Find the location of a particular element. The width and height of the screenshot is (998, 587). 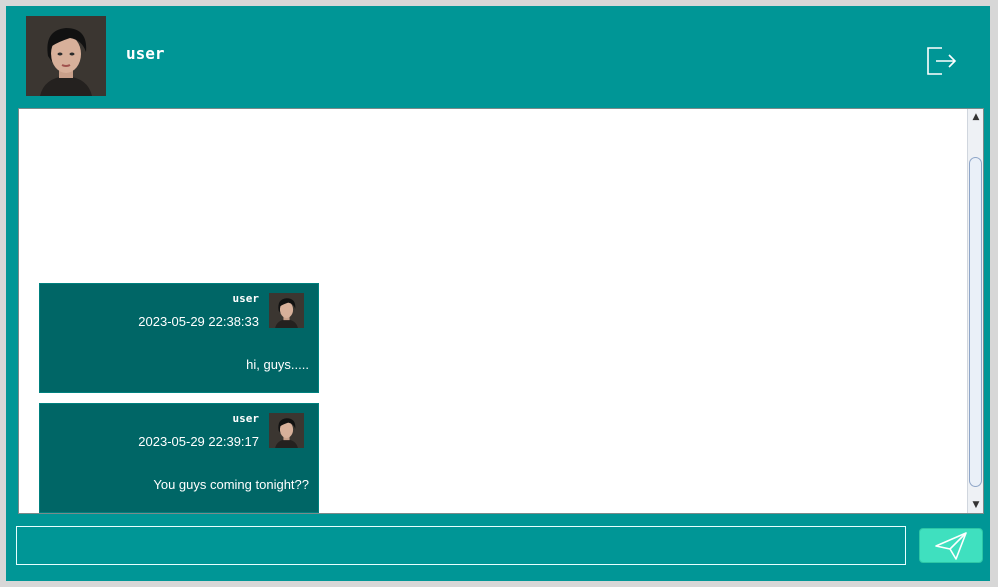

logout-icon is located at coordinates (942, 61).